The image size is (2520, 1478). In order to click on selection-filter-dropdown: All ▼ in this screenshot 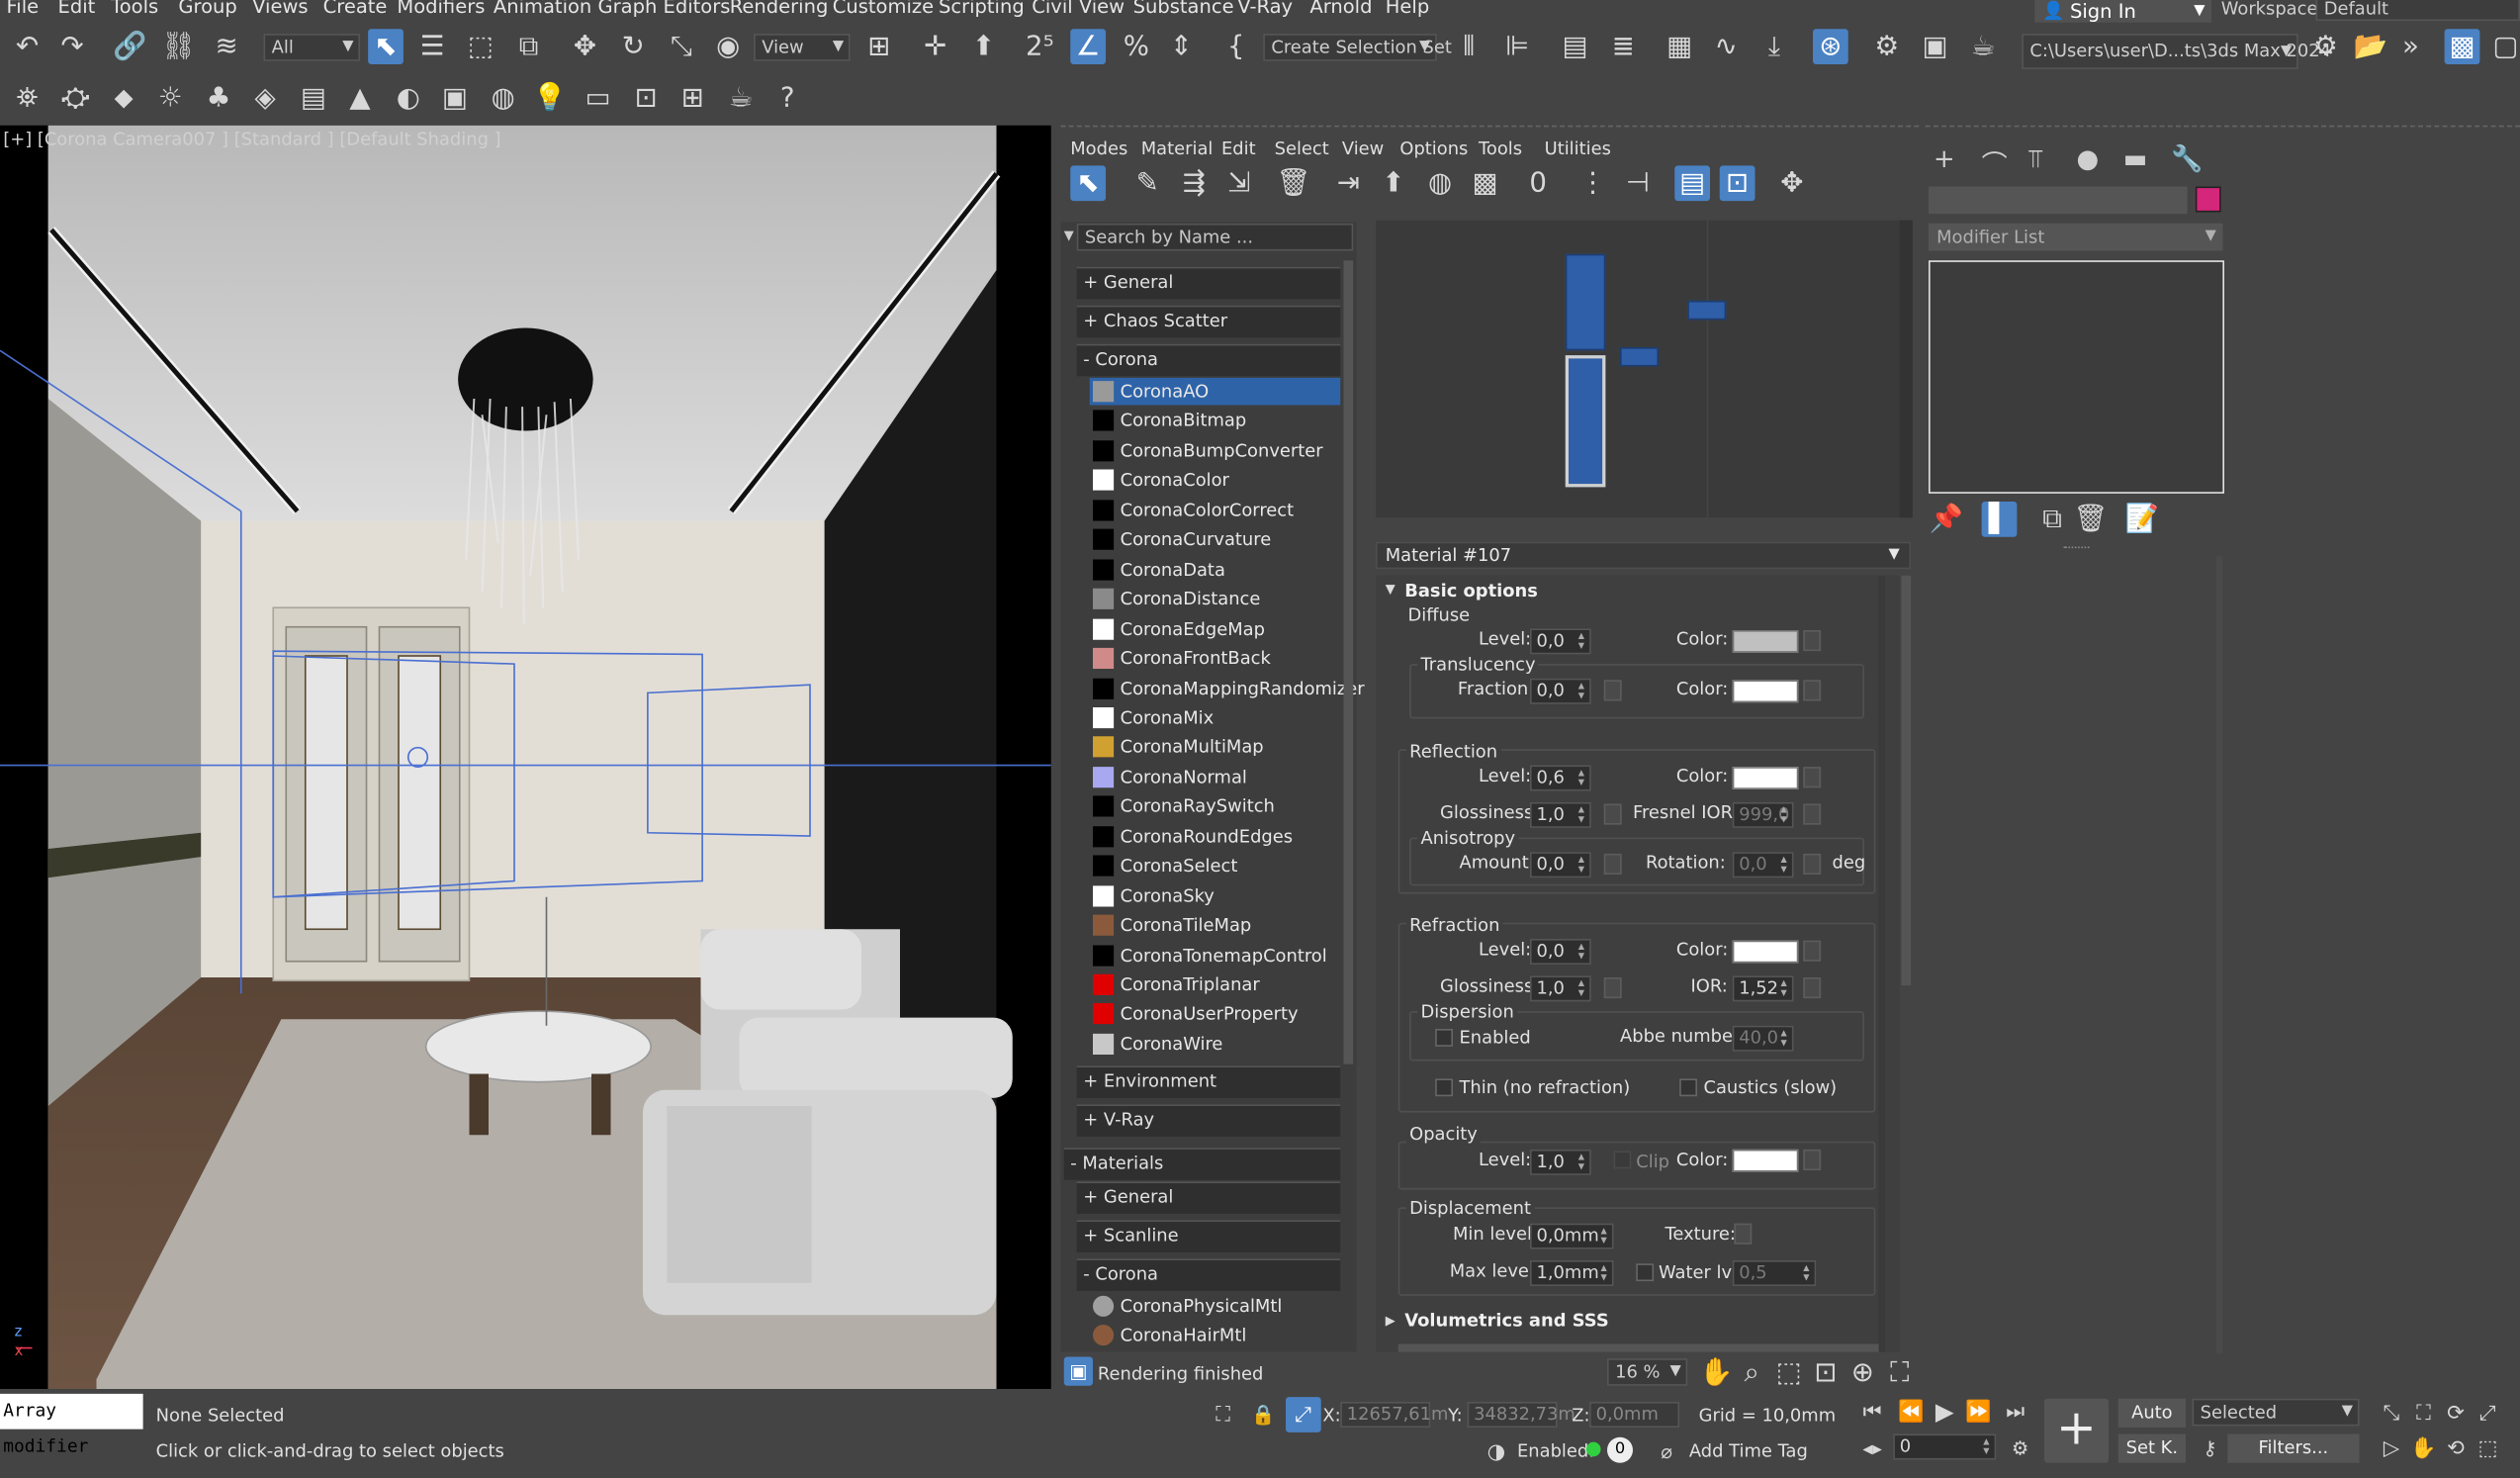, I will do `click(311, 47)`.